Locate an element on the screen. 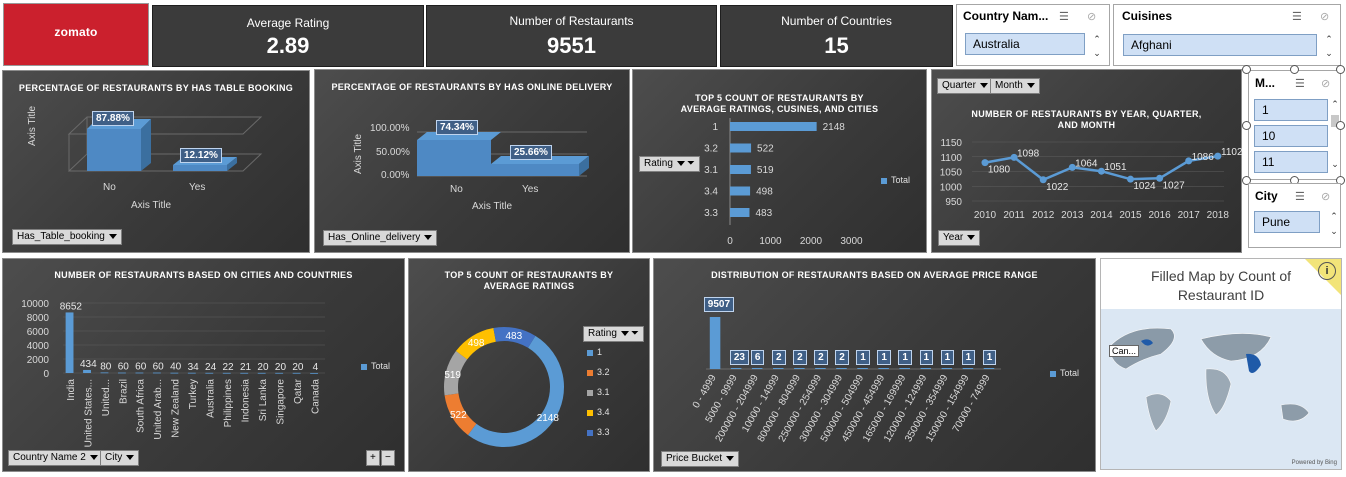  country-slicer: Country Nam... ☰ ⊘ Australia ⌃ ⌄ is located at coordinates (1033, 35).